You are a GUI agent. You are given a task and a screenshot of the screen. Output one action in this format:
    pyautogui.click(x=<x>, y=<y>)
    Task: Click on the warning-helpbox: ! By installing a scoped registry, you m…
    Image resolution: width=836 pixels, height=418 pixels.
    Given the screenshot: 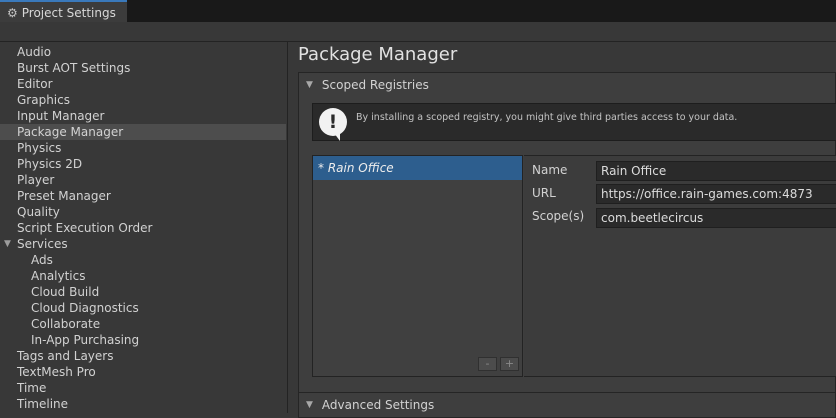 What is the action you would take?
    pyautogui.click(x=574, y=122)
    